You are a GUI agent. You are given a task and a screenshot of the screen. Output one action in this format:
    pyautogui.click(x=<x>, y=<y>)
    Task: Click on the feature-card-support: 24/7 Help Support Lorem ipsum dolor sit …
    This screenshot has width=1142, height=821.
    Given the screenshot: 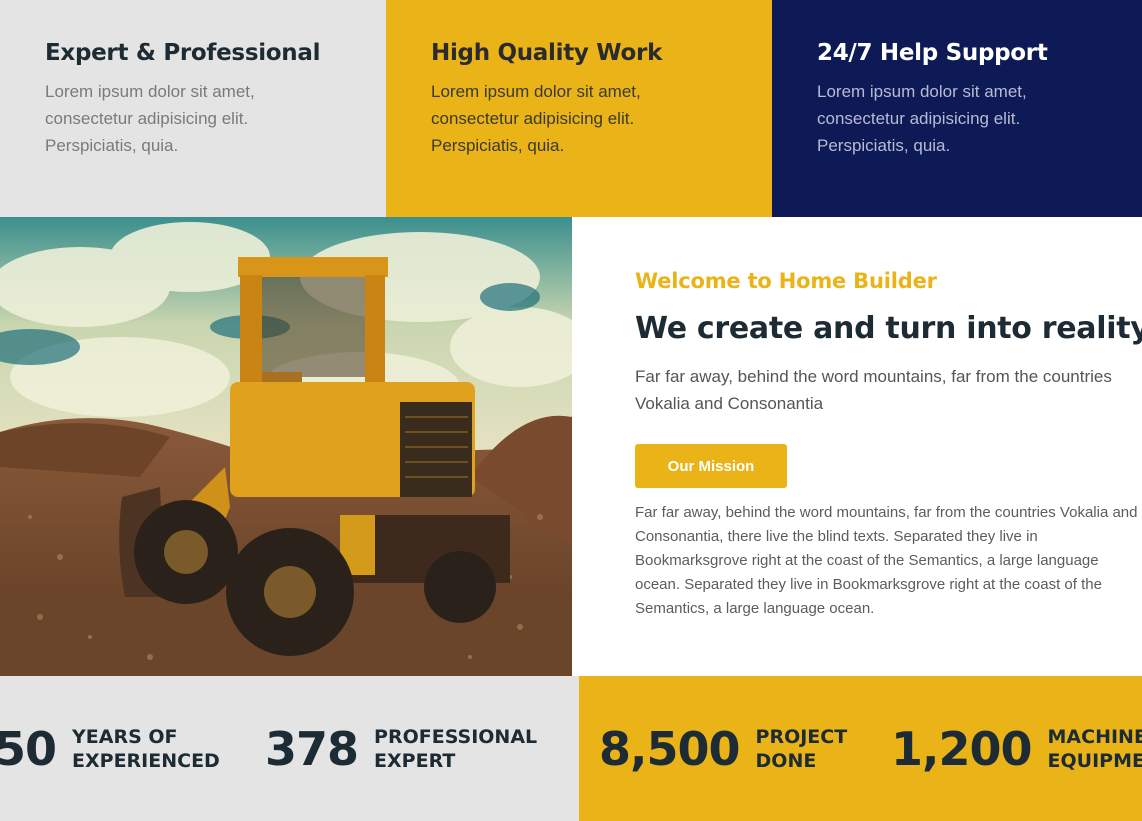 What is the action you would take?
    pyautogui.click(x=957, y=108)
    